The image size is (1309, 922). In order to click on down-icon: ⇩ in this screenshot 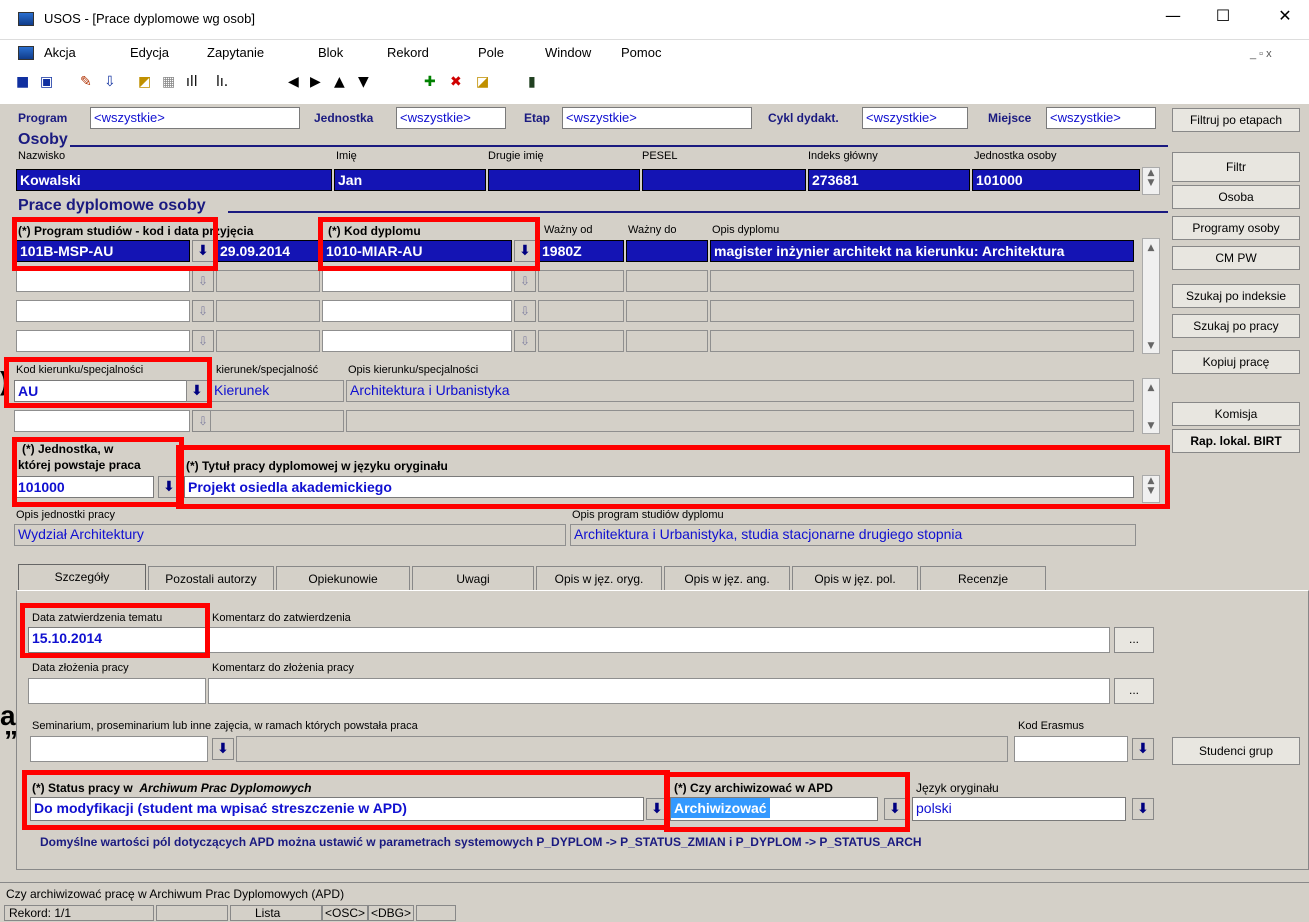, I will do `click(110, 82)`.